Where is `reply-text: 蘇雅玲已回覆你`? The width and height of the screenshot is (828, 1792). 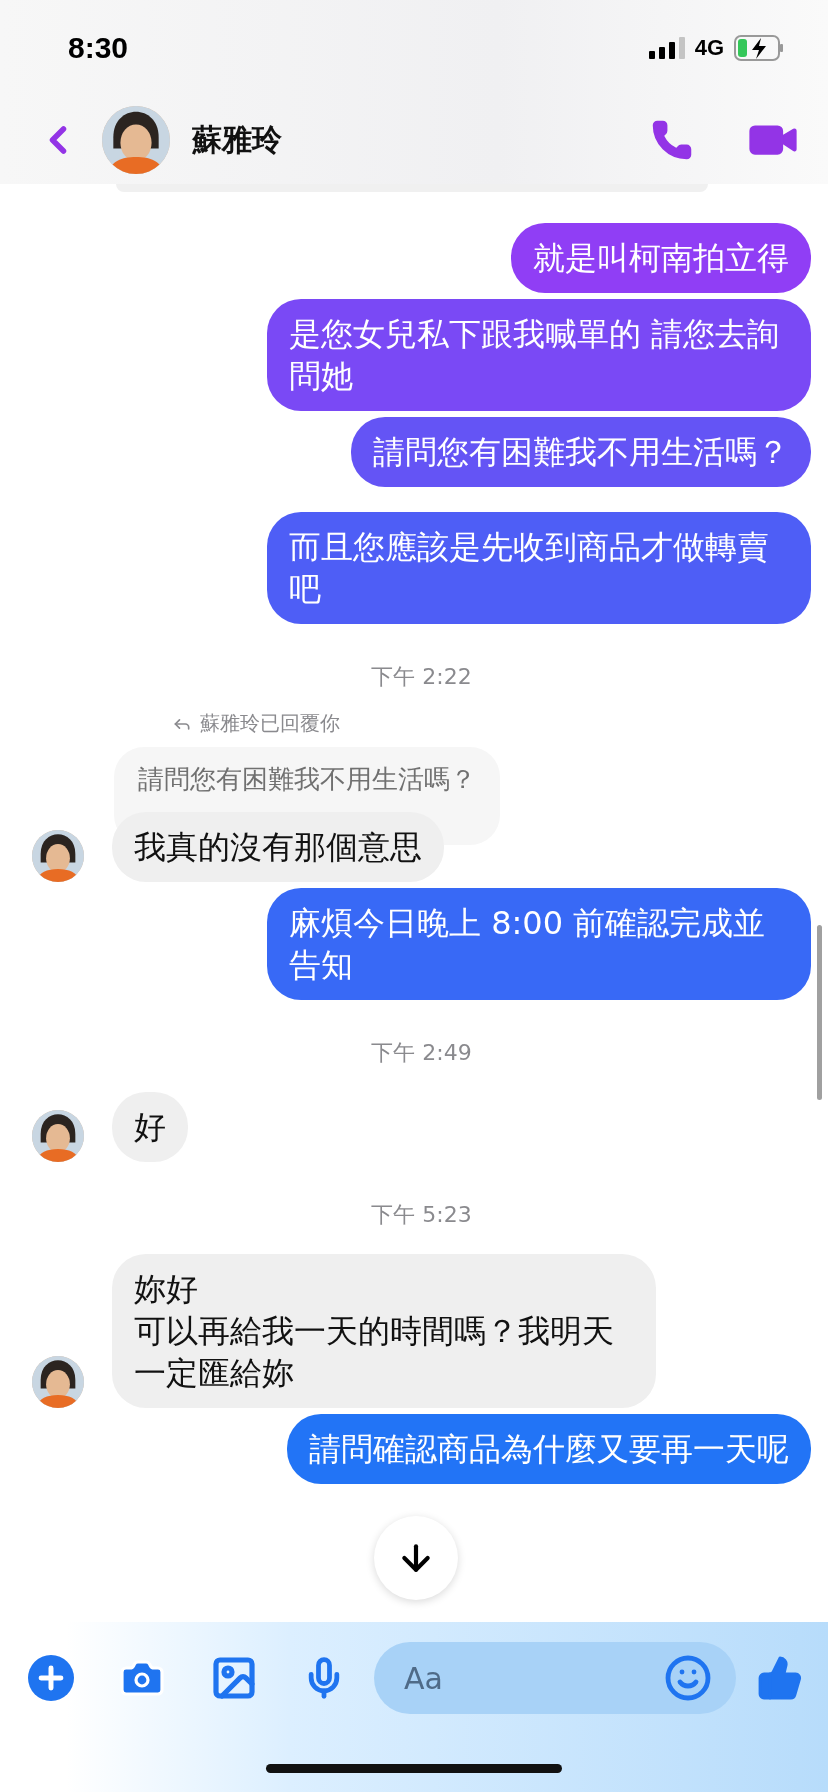 reply-text: 蘇雅玲已回覆你 is located at coordinates (270, 723).